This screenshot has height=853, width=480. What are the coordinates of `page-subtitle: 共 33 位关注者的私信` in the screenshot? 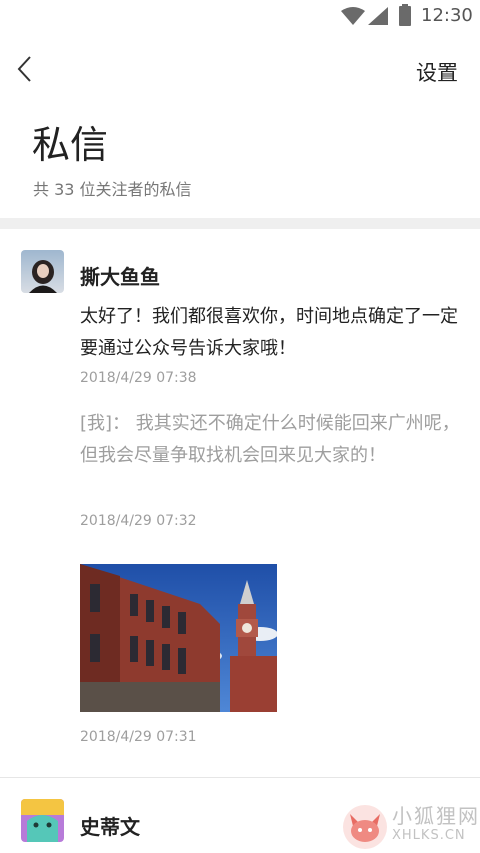 It's located at (112, 189).